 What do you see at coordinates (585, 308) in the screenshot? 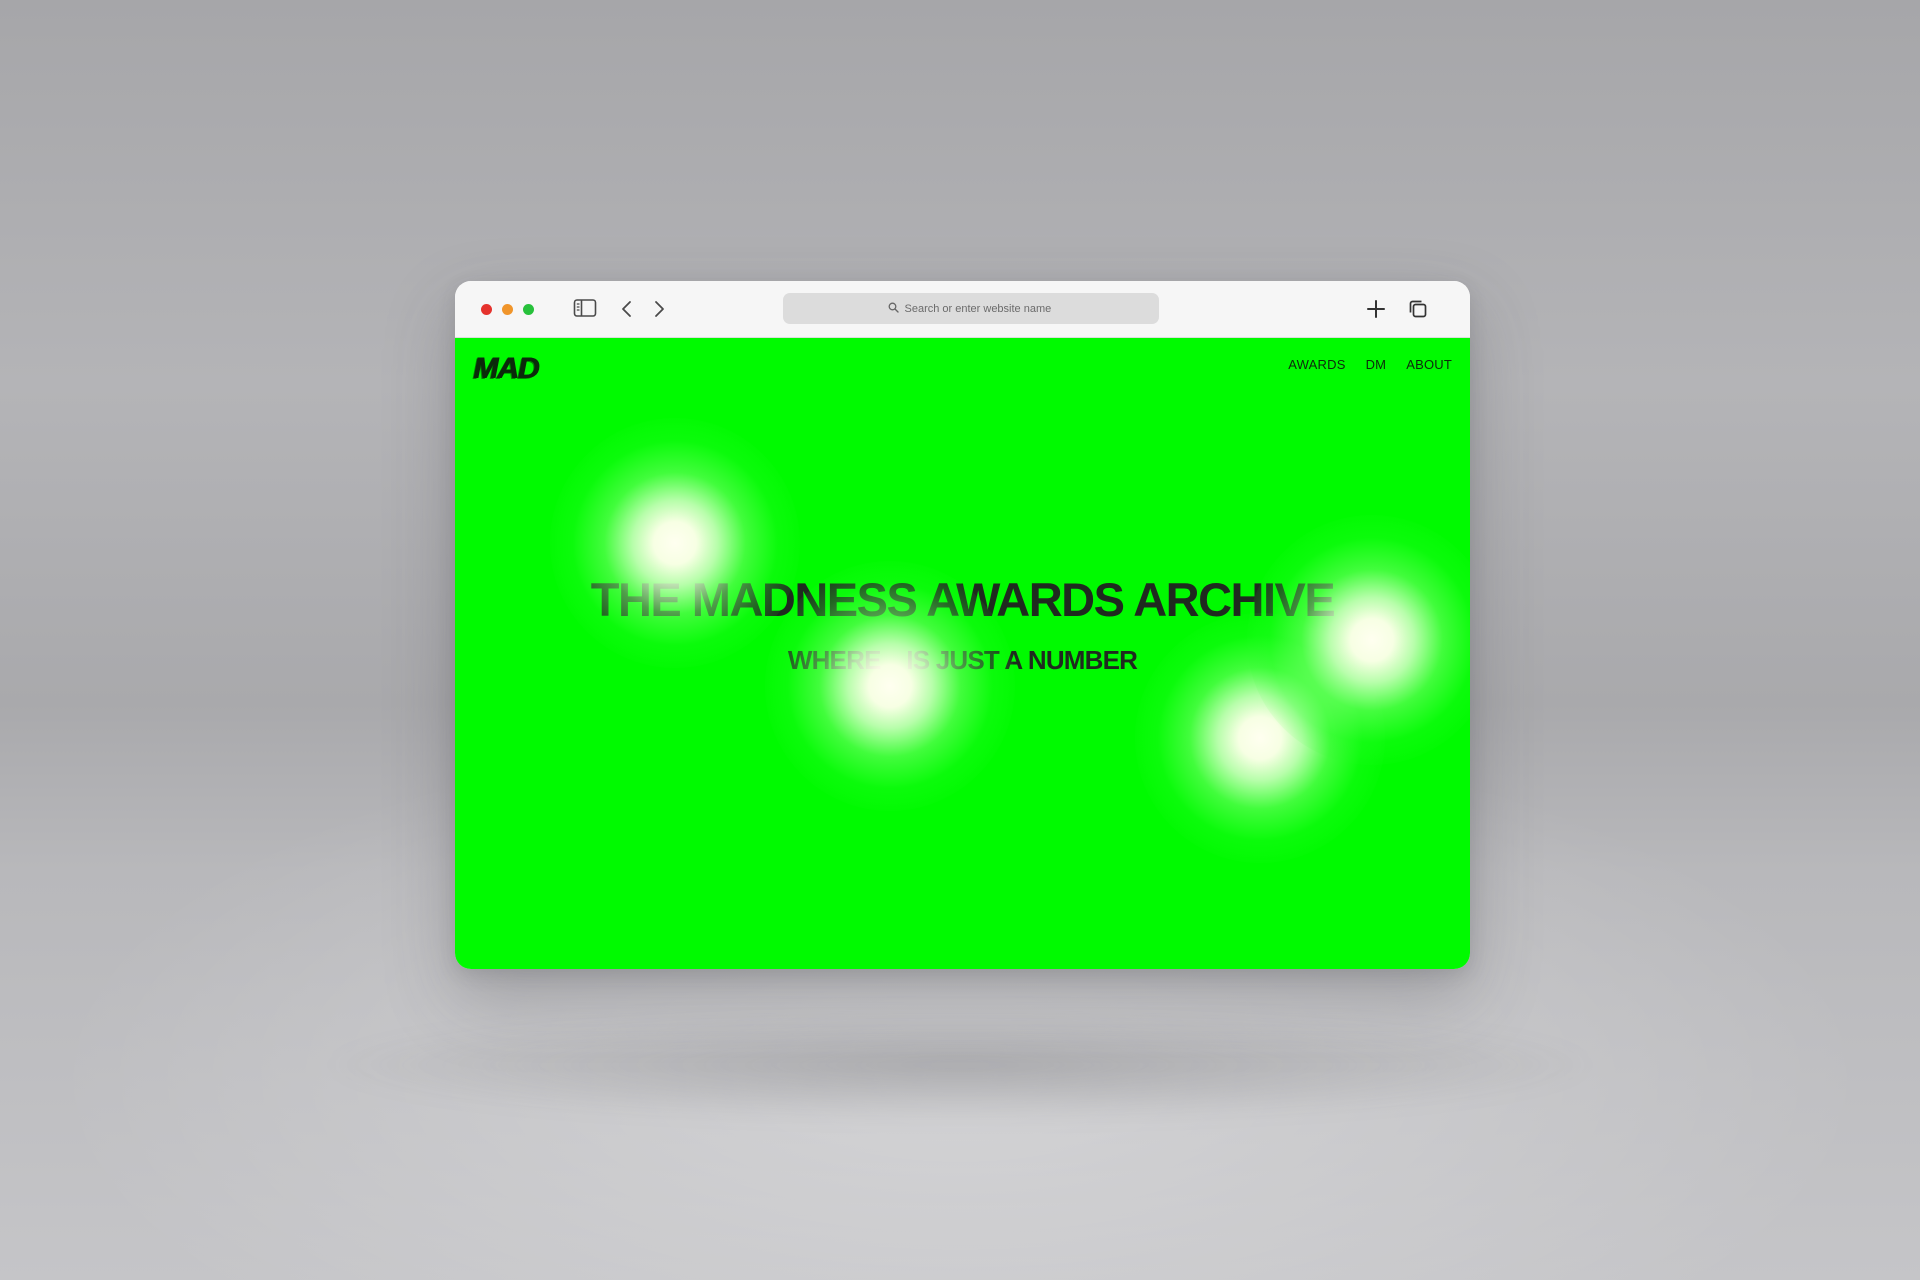
I see `sidebar-icon` at bounding box center [585, 308].